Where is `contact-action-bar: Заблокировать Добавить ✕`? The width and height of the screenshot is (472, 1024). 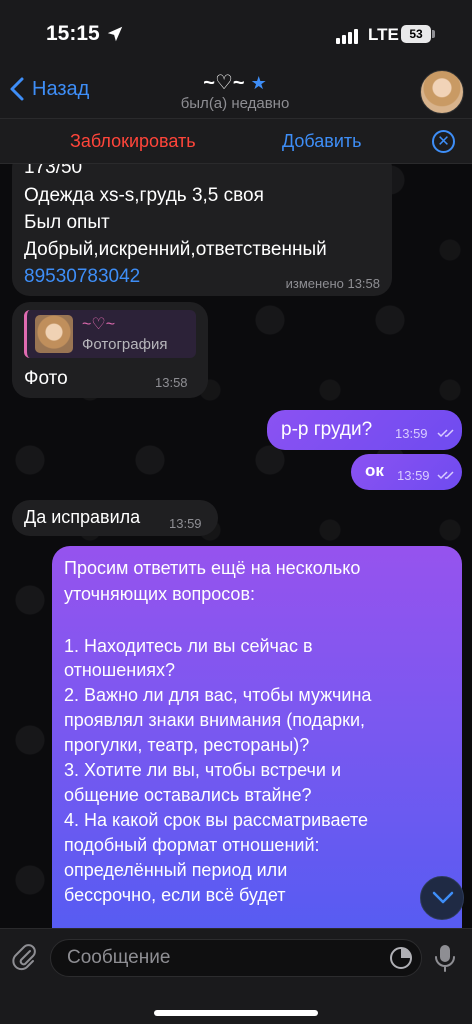
contact-action-bar: Заблокировать Добавить ✕ is located at coordinates (236, 141).